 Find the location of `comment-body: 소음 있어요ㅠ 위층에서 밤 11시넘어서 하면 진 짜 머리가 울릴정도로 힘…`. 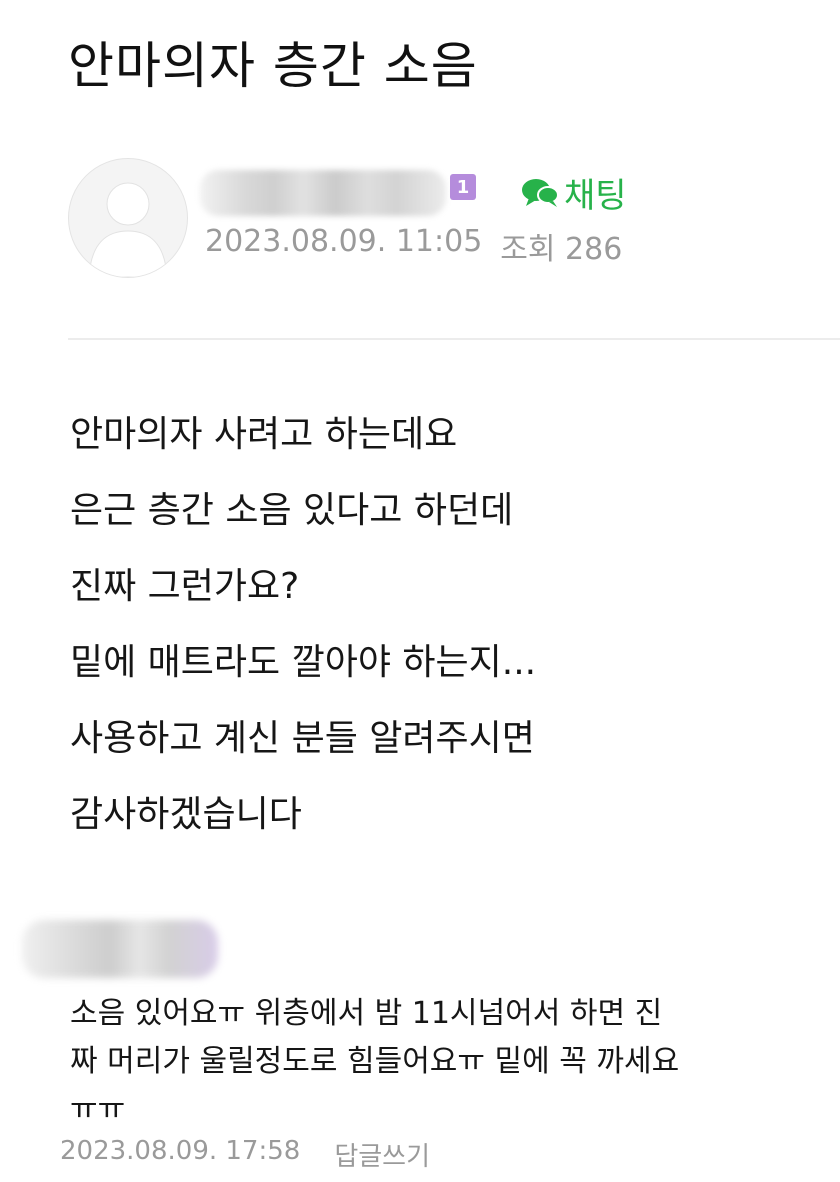

comment-body: 소음 있어요ㅠ 위층에서 밤 11시넘어서 하면 진 짜 머리가 울릴정도로 힘… is located at coordinates (450, 1062).